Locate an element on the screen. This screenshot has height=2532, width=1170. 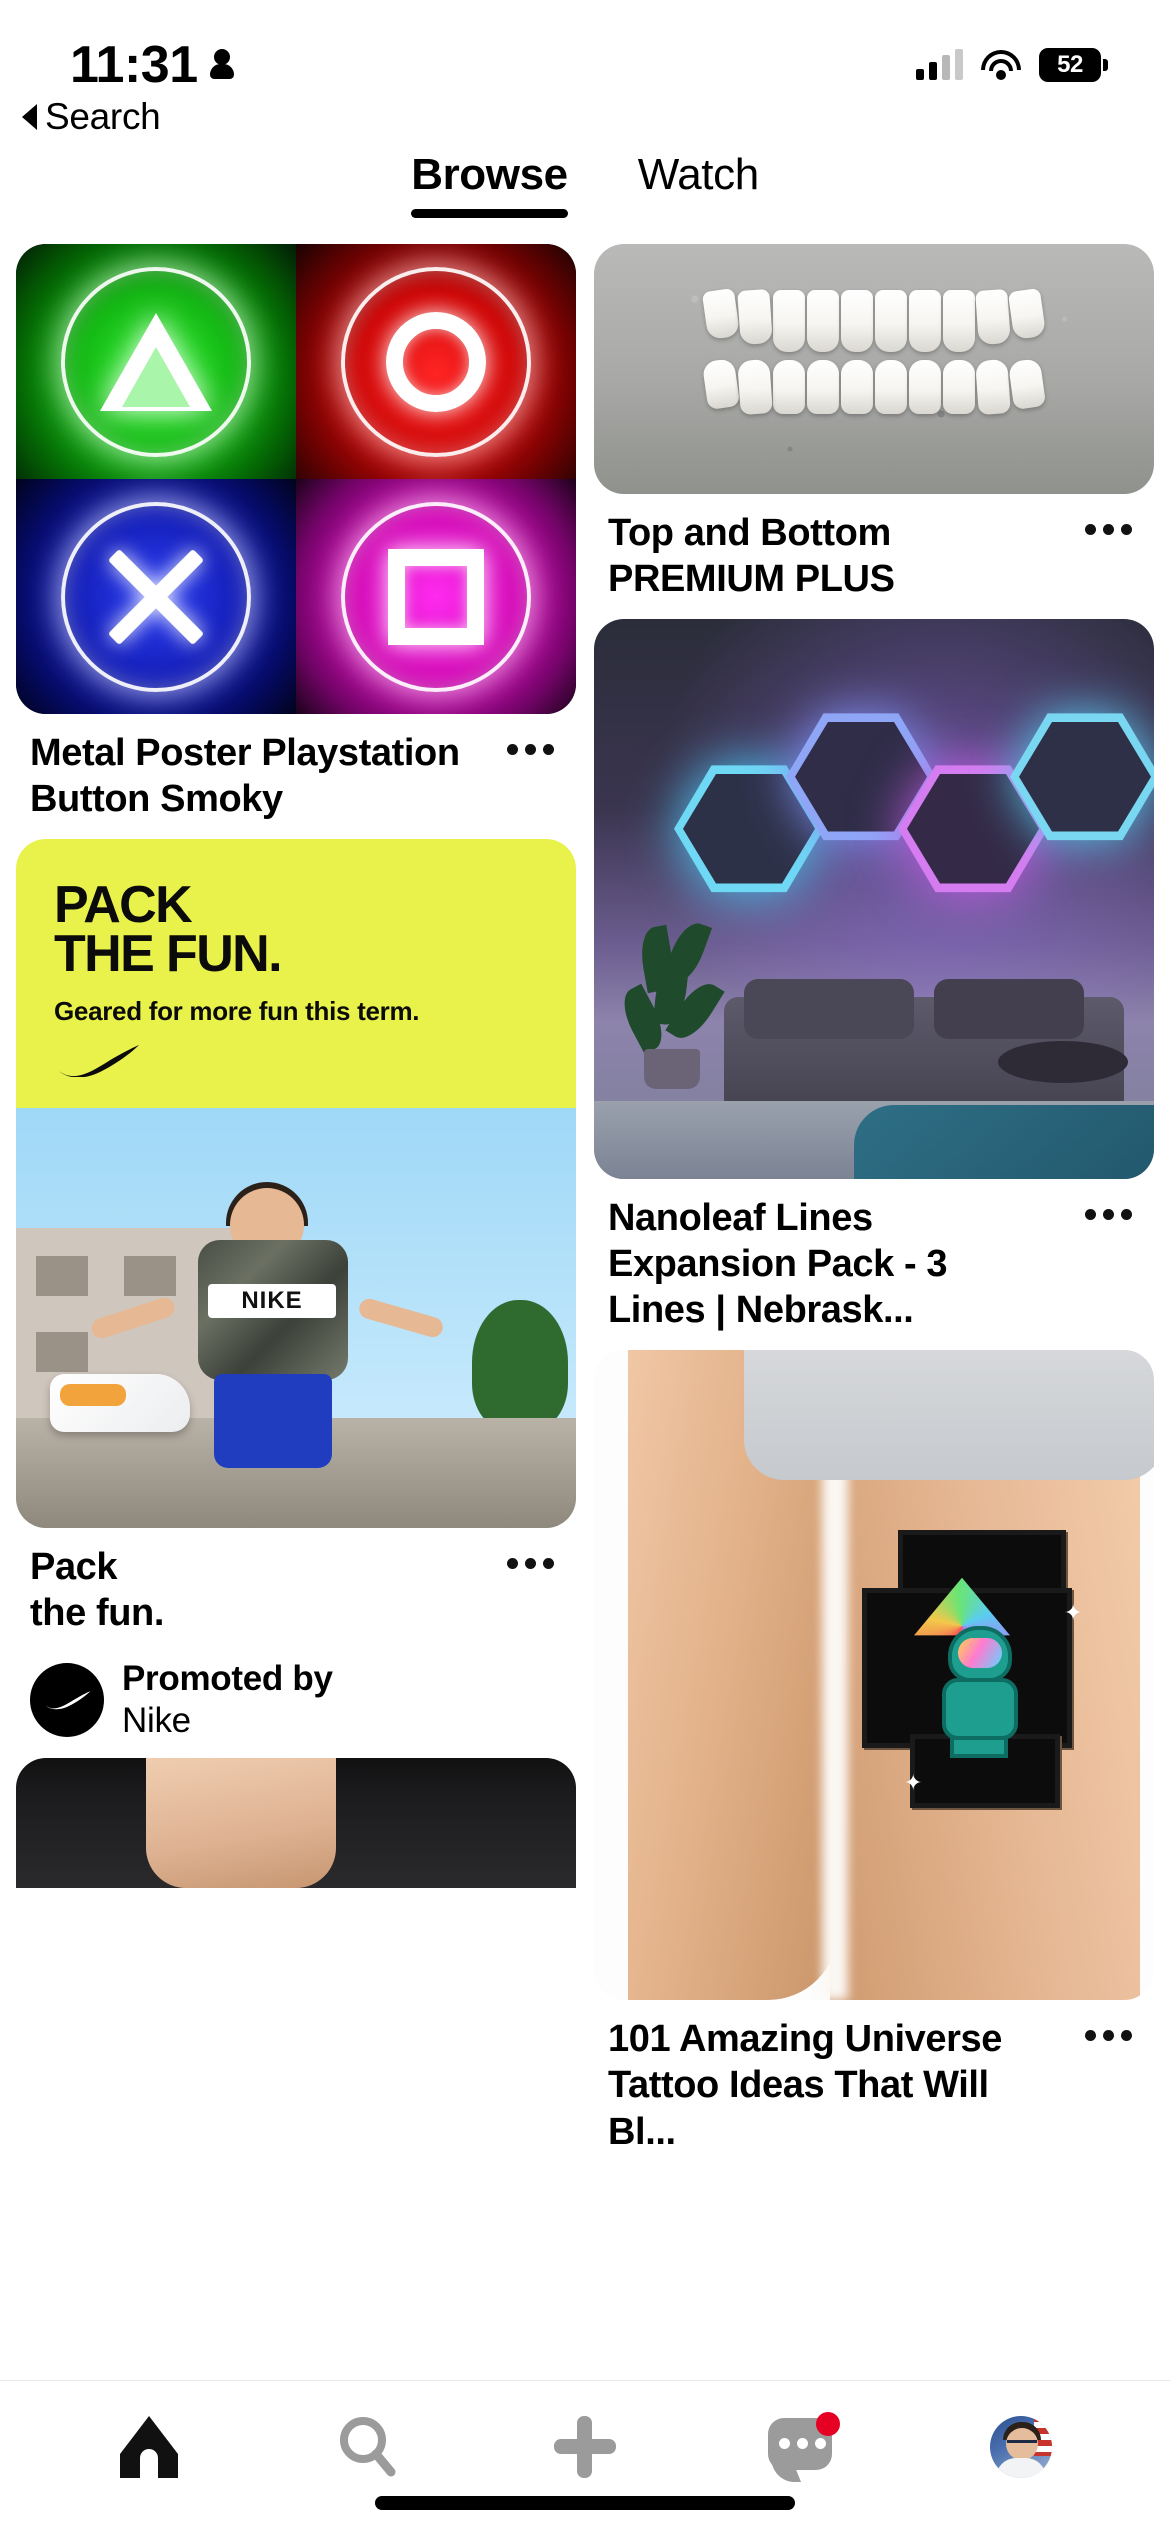
status-bar-right: 52 is located at coordinates (1012, 65).